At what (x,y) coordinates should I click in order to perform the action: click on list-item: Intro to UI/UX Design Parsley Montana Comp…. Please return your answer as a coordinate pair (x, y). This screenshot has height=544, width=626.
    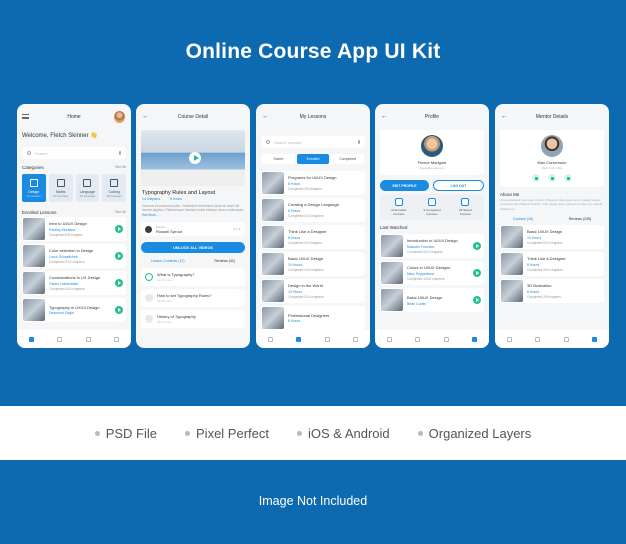
    Looking at the image, I should click on (74, 229).